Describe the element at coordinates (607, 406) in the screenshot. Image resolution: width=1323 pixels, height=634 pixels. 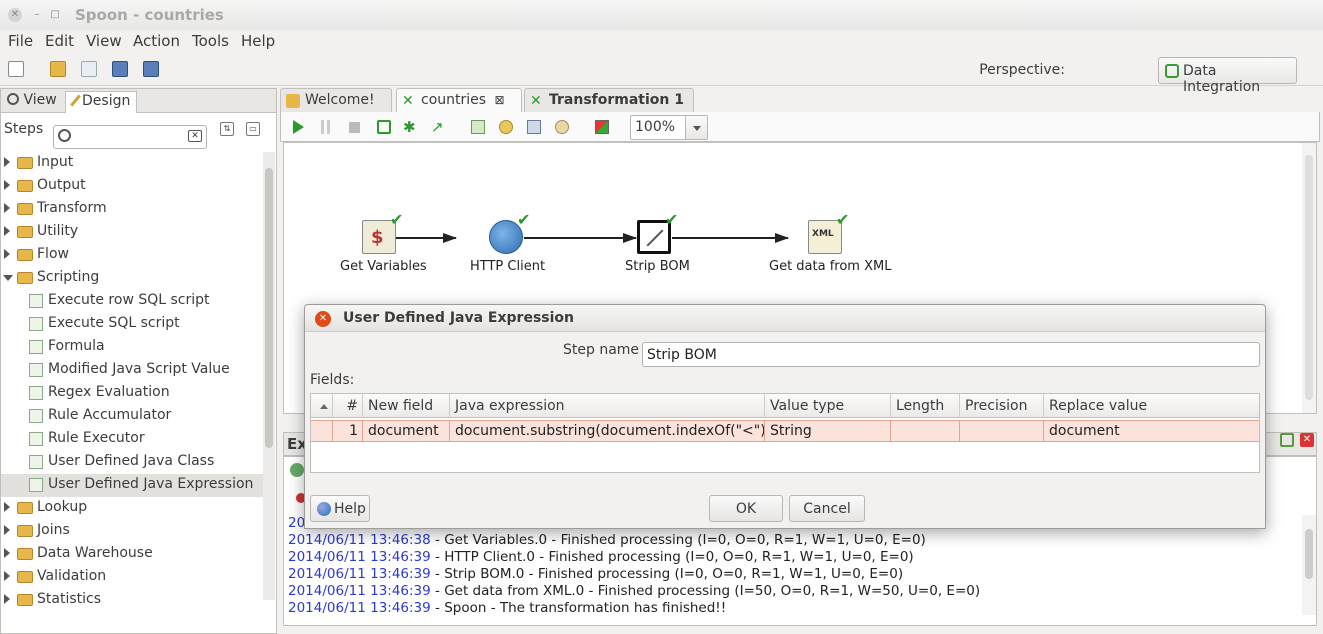
I see `column-header-java-expression: Java expression` at that location.